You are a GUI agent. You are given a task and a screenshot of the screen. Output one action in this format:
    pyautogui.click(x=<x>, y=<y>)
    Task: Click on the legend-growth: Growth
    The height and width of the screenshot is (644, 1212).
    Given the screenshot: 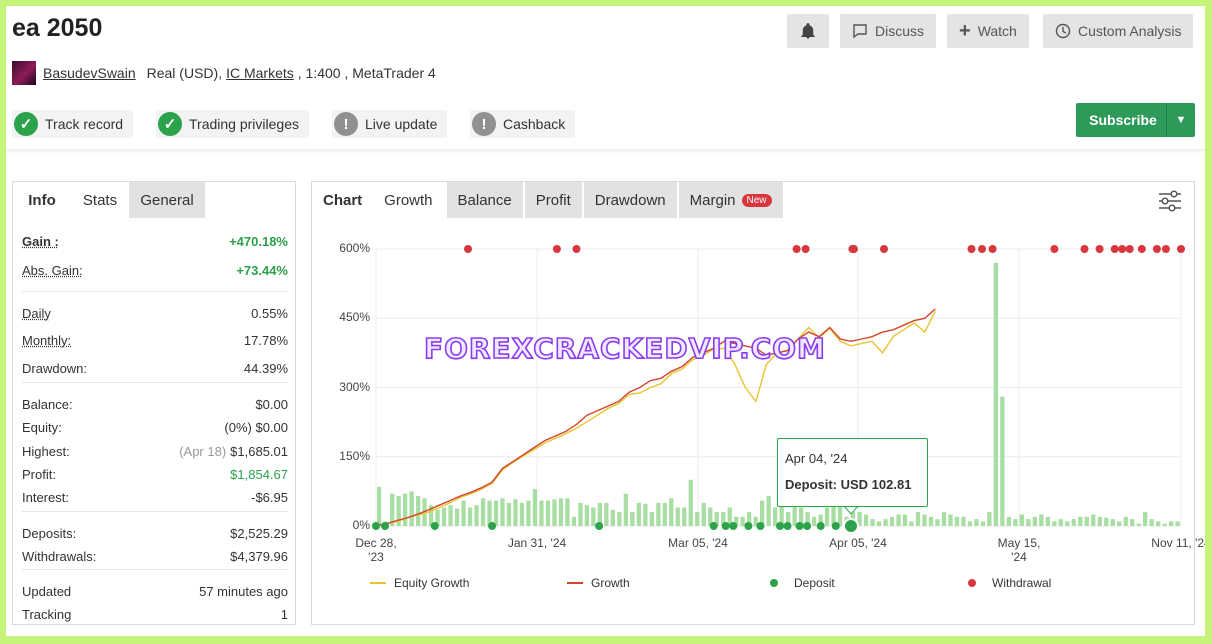 What is the action you would take?
    pyautogui.click(x=598, y=583)
    